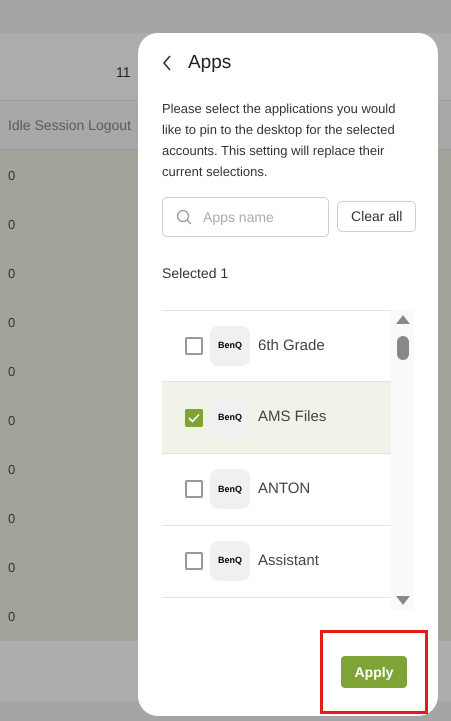  What do you see at coordinates (196, 273) in the screenshot?
I see `selected-count: Selected 1` at bounding box center [196, 273].